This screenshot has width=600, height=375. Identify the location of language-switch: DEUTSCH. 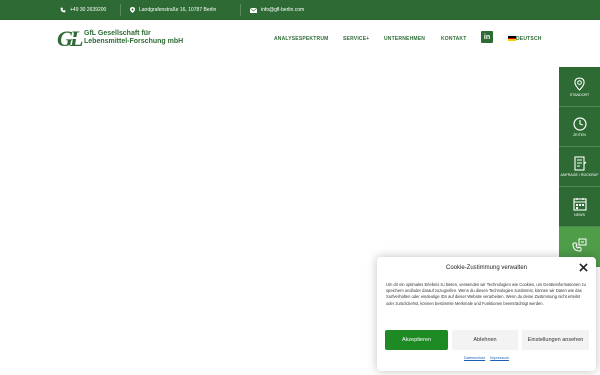
(529, 39).